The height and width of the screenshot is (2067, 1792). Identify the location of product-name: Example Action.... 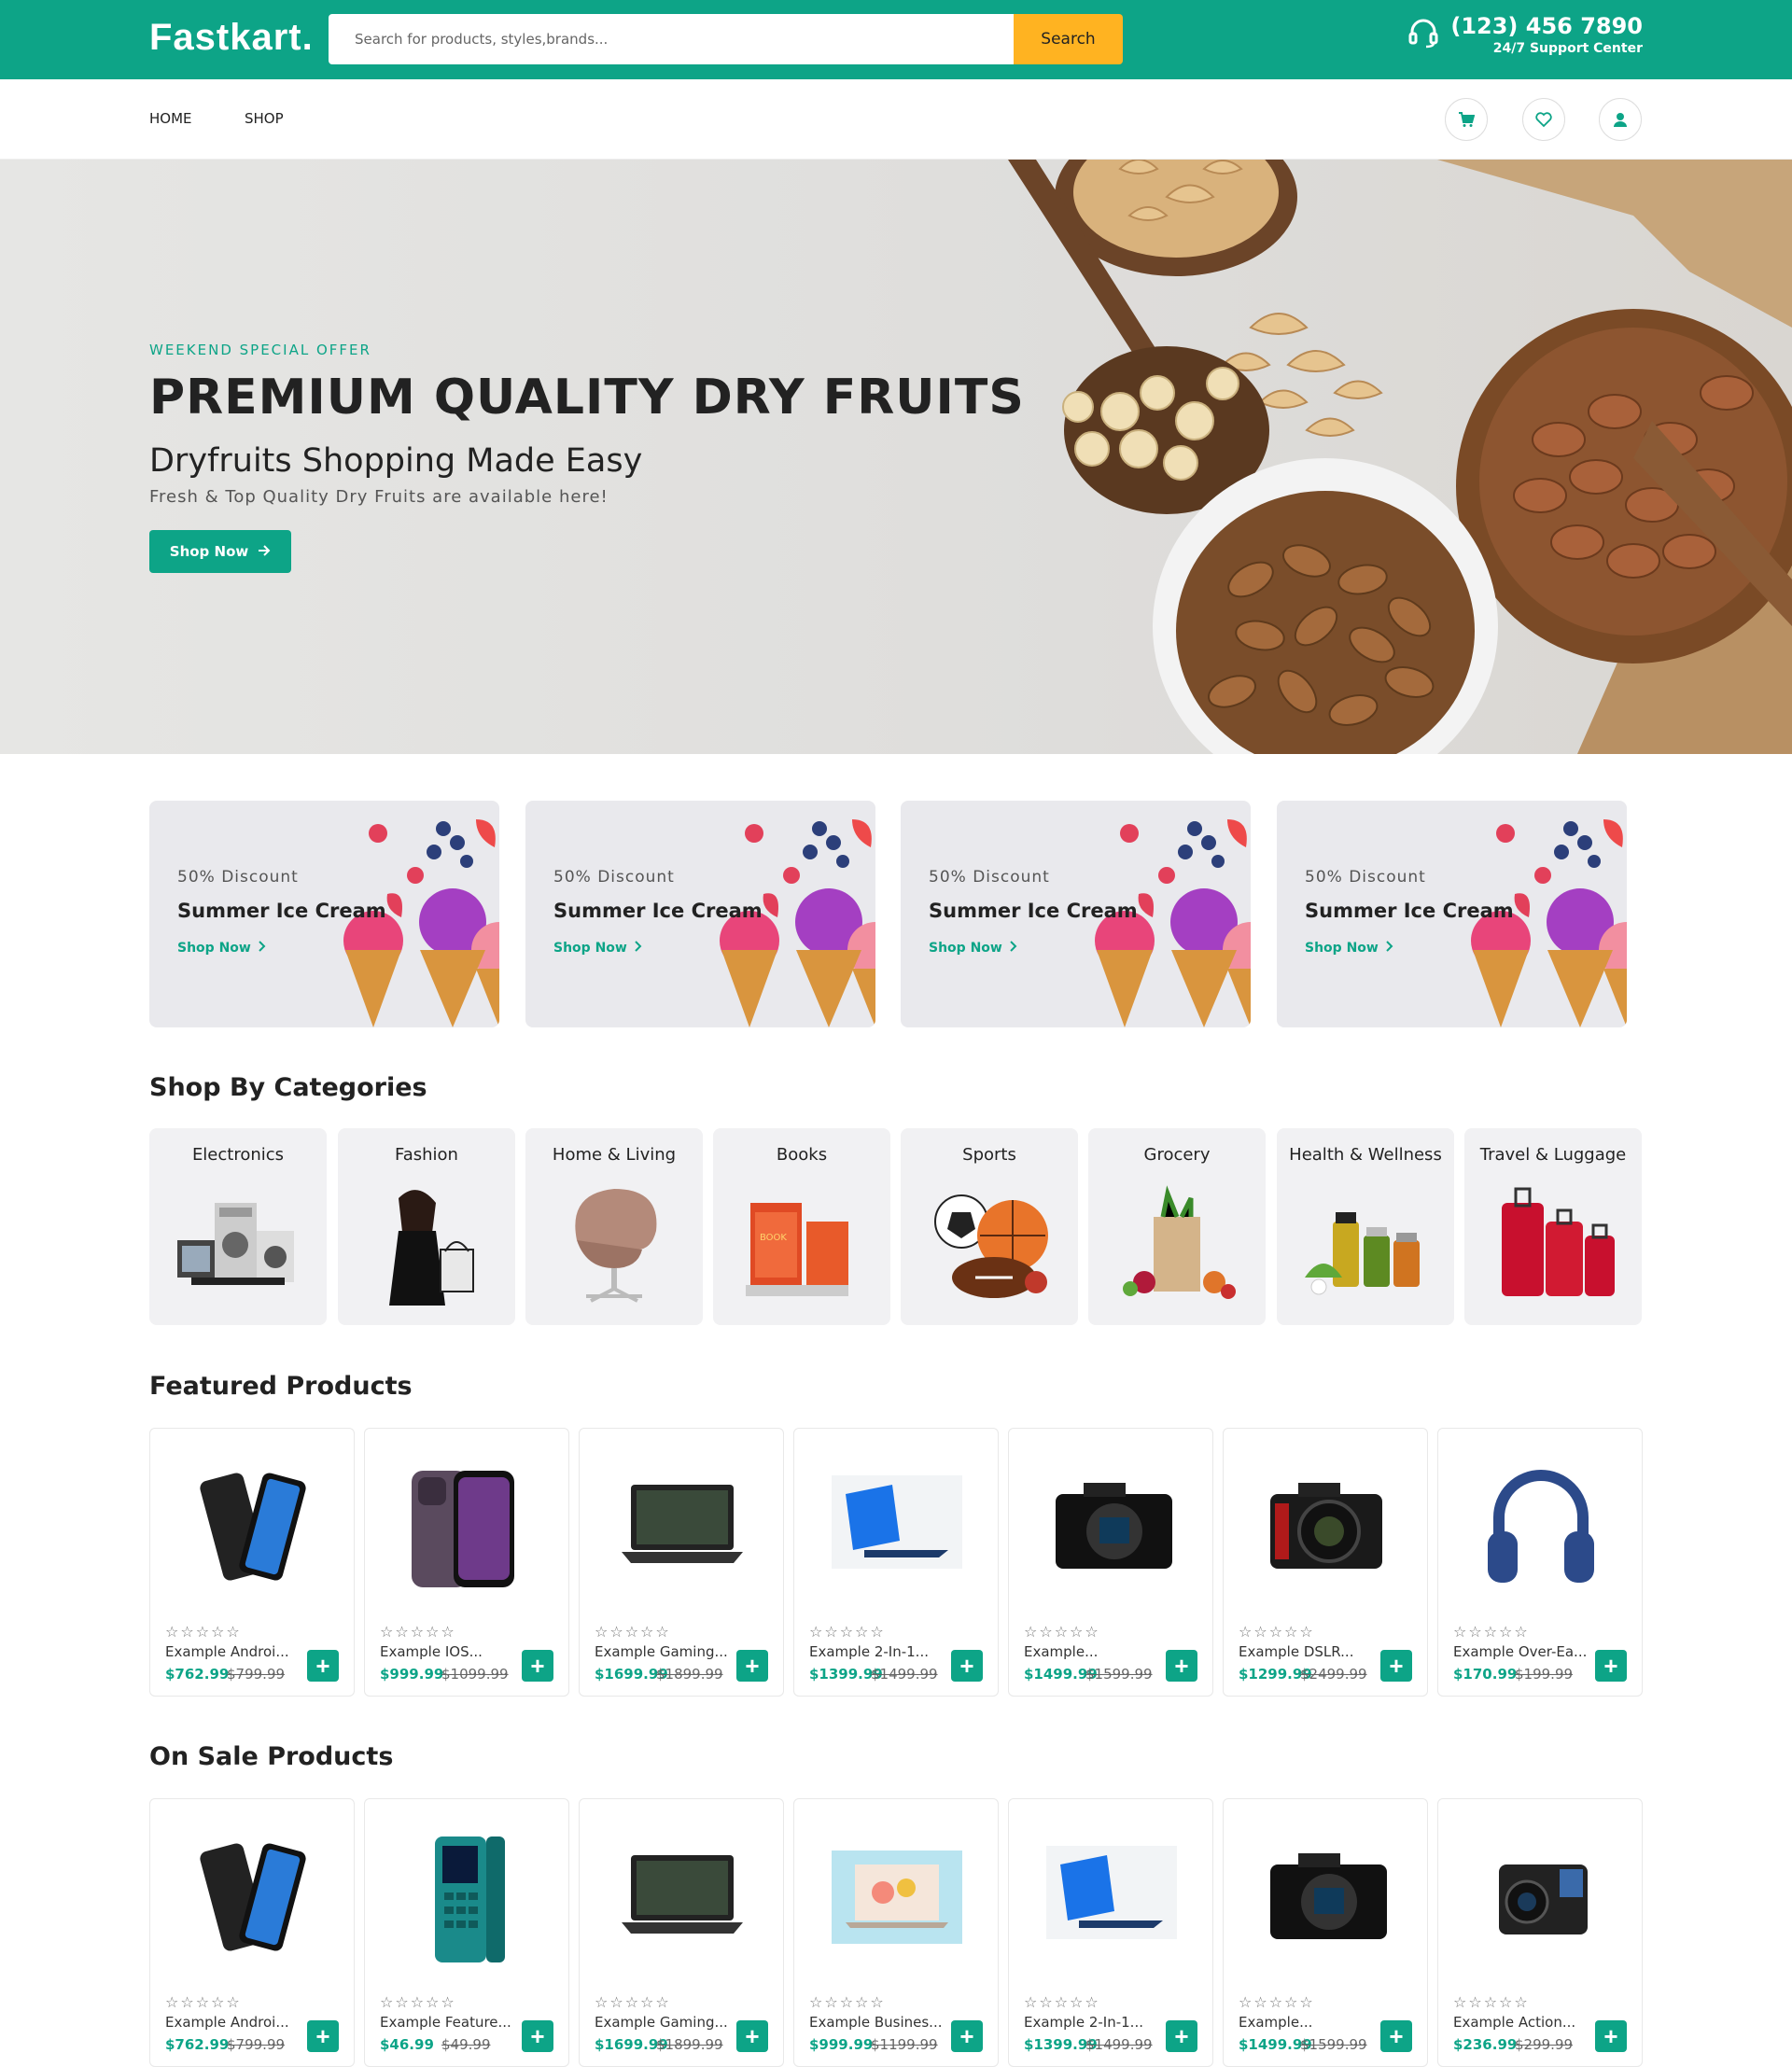
(1514, 2022).